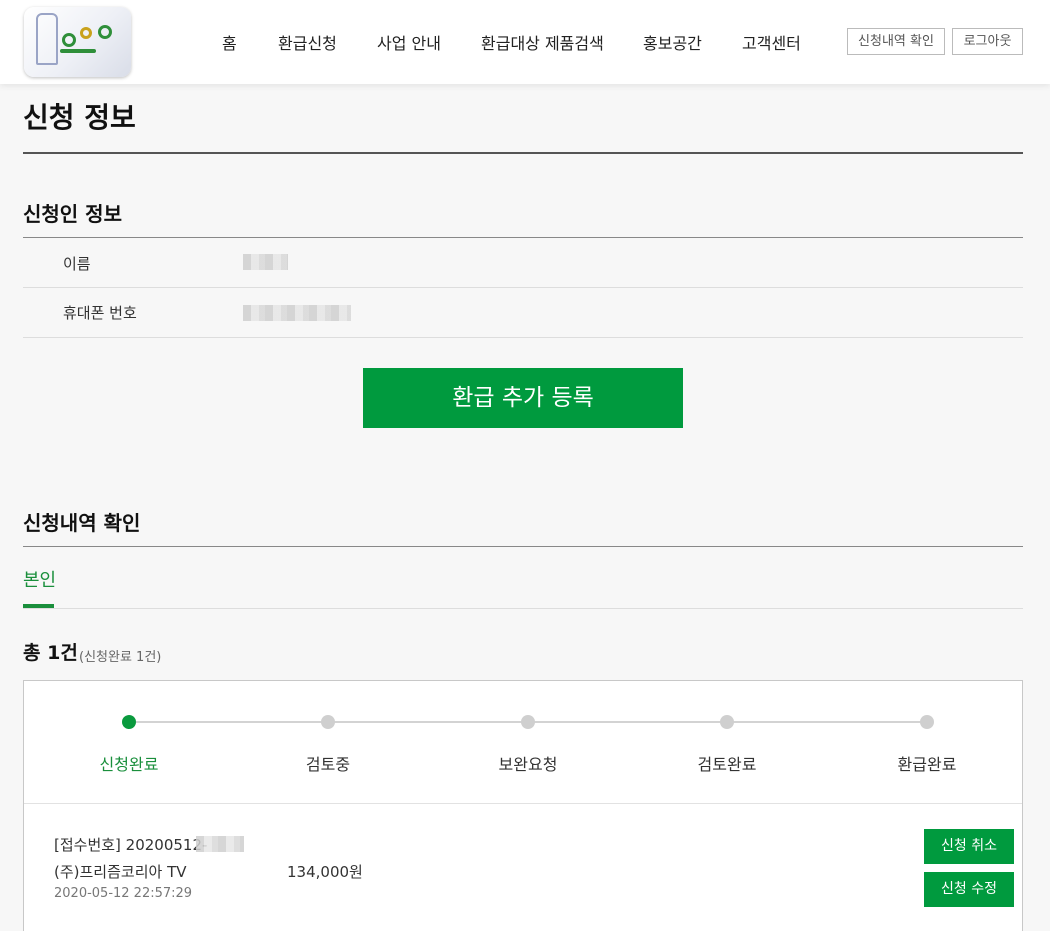 This screenshot has height=931, width=1050. Describe the element at coordinates (542, 42) in the screenshot. I see `nav-product-search: 환급대상 제품검색` at that location.